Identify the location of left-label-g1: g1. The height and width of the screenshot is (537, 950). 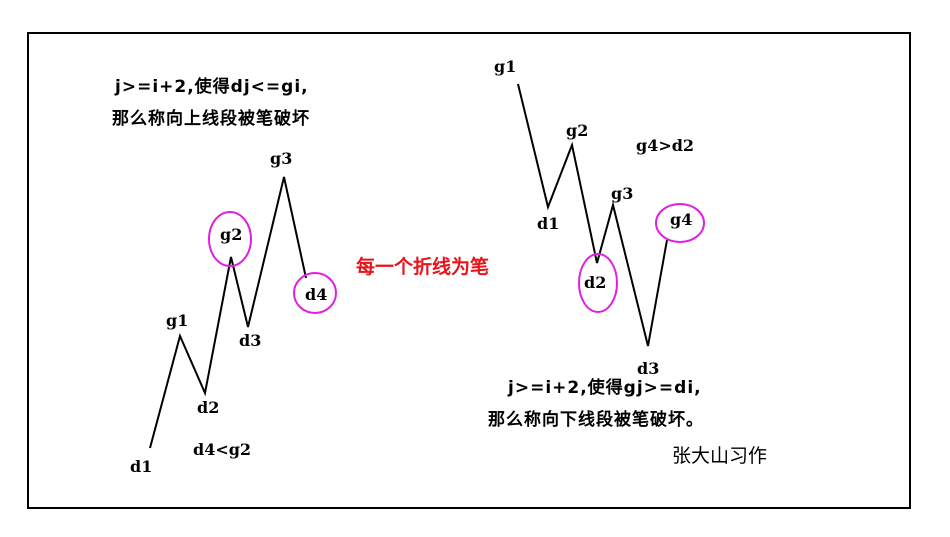
(177, 320).